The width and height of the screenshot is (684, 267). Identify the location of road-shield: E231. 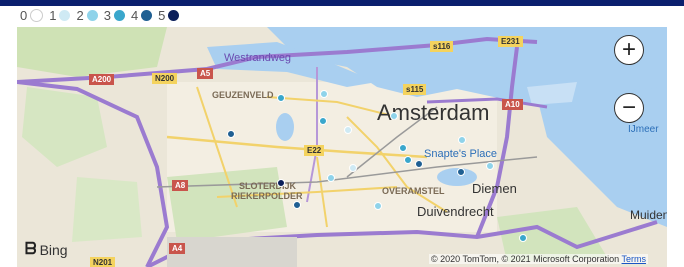
(510, 41).